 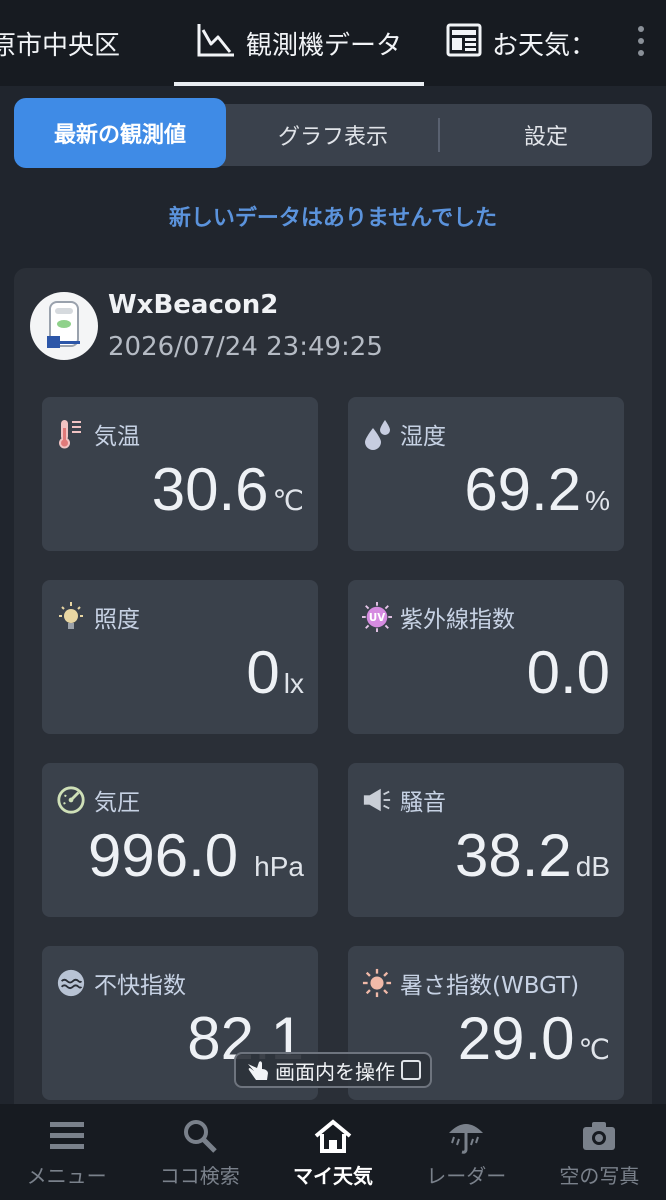 What do you see at coordinates (210, 489) in the screenshot?
I see `tile-value: 30.6` at bounding box center [210, 489].